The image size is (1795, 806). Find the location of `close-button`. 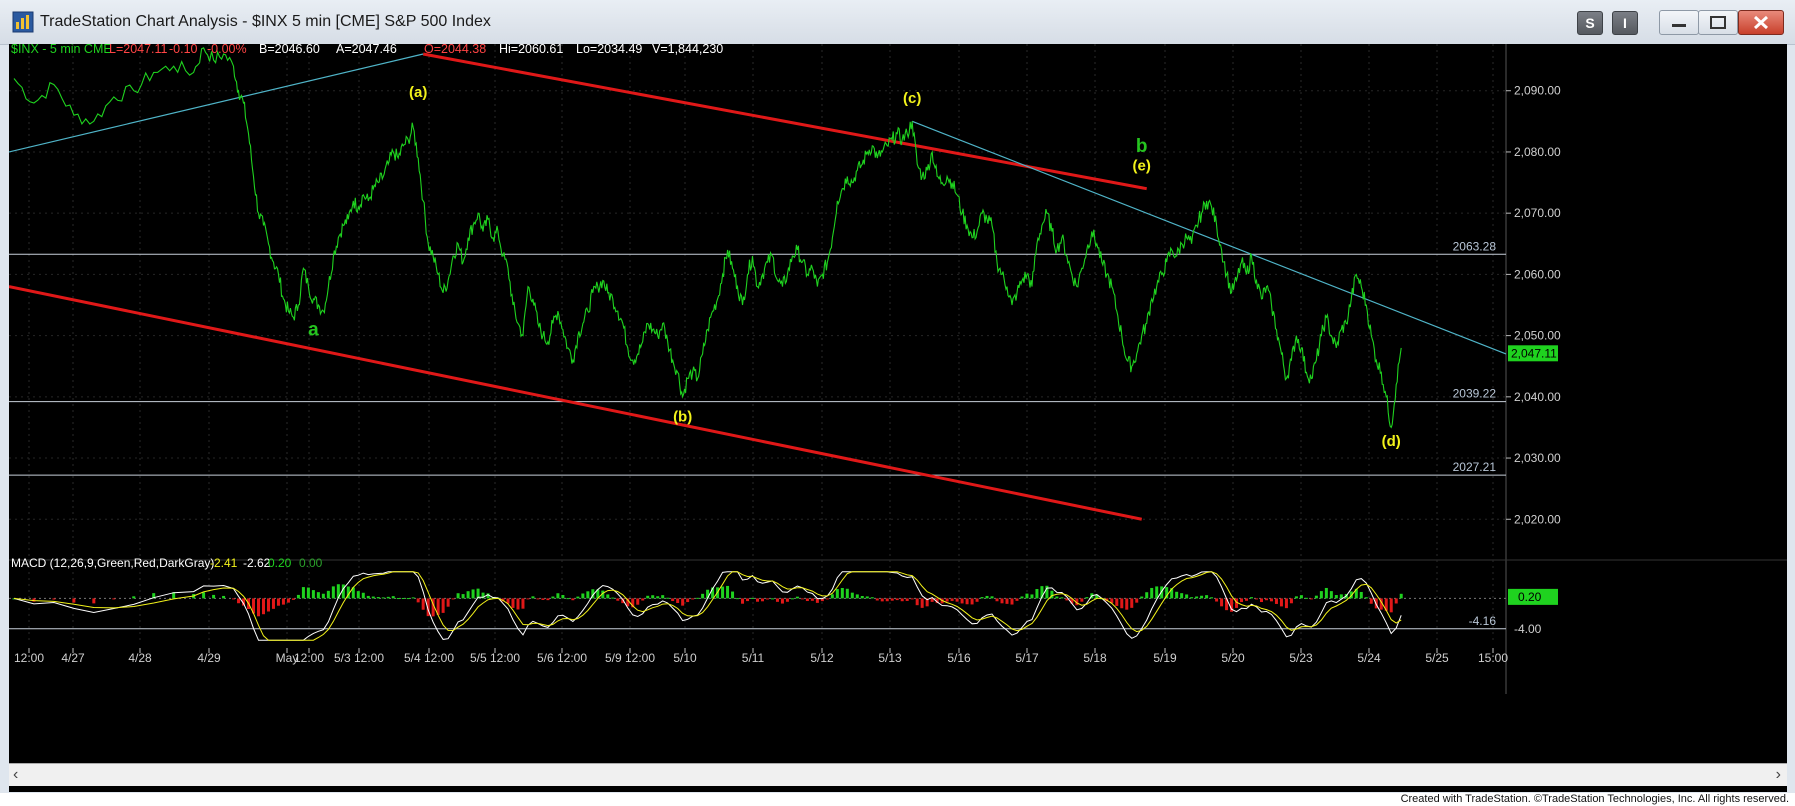

close-button is located at coordinates (1761, 22).